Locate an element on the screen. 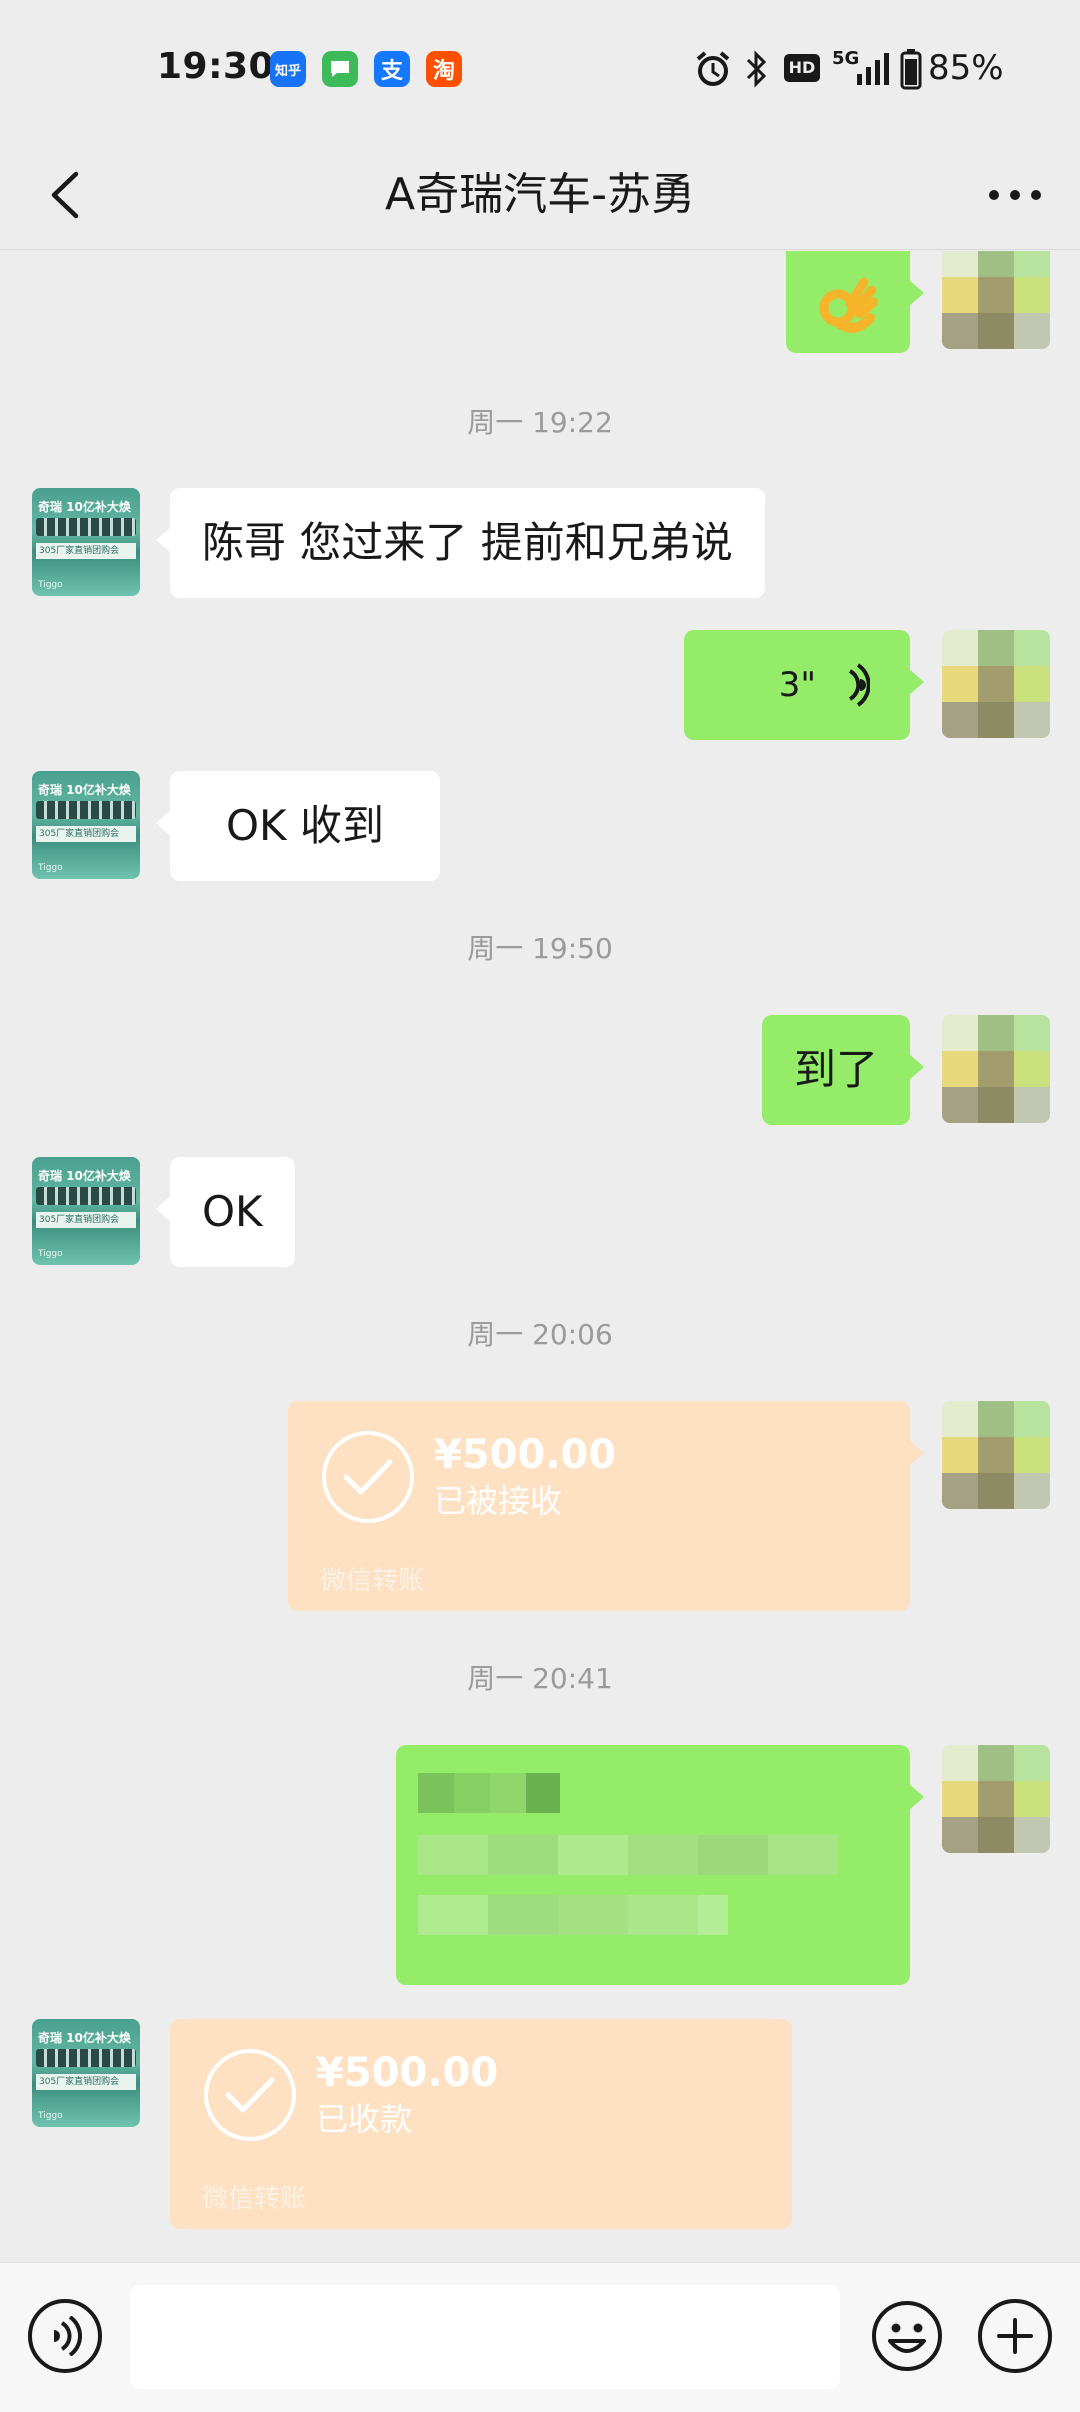 Image resolution: width=1080 pixels, height=2412 pixels. chevron-left-icon is located at coordinates (65, 195).